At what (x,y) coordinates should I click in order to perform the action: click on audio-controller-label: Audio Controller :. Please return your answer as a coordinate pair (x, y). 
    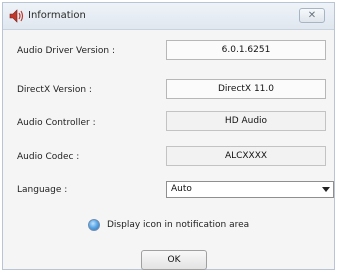
    Looking at the image, I should click on (56, 123).